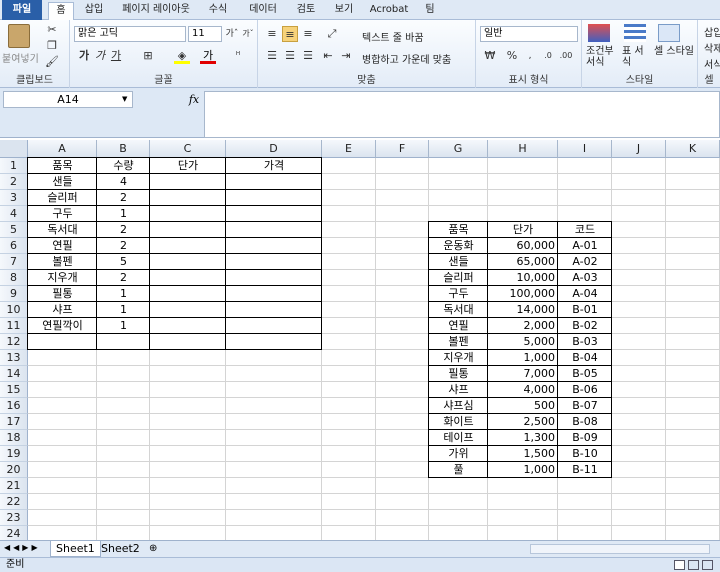  I want to click on row-header: 10, so click(14, 310).